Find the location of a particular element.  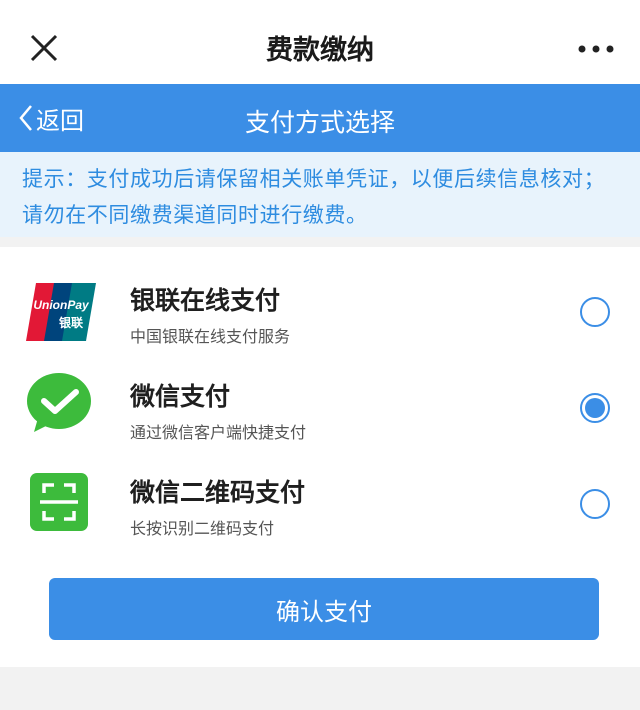

radio-wechat-qr is located at coordinates (595, 504).